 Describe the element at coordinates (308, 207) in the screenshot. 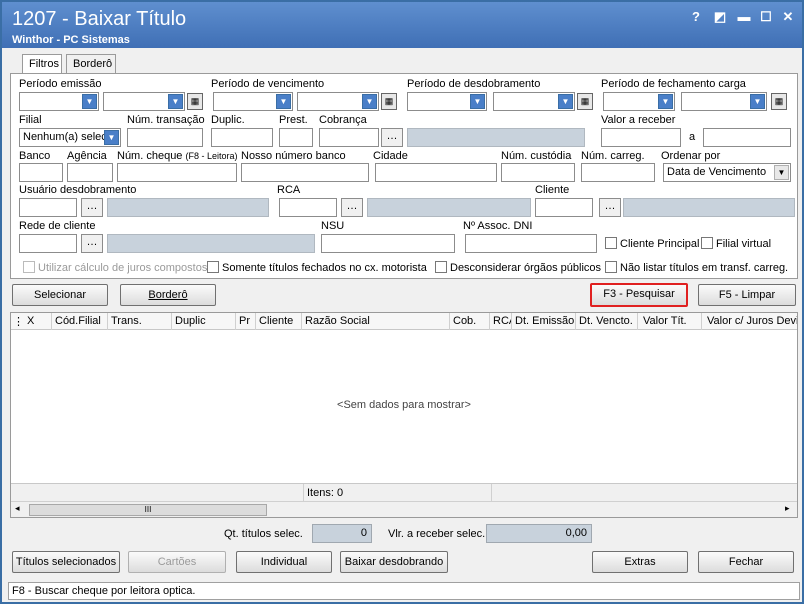

I see `rca-input` at that location.